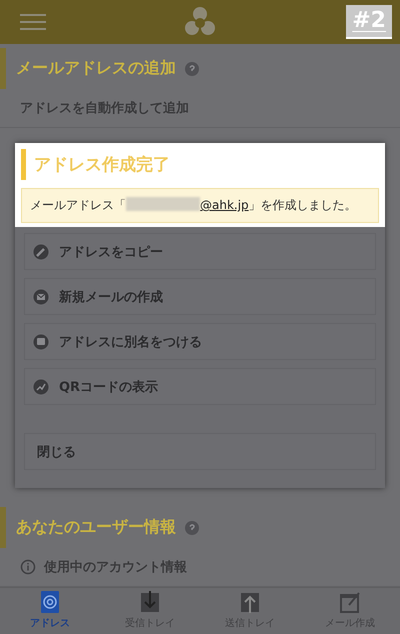 The width and height of the screenshot is (400, 634). What do you see at coordinates (250, 602) in the screenshot?
I see `outbox-tray-icon` at bounding box center [250, 602].